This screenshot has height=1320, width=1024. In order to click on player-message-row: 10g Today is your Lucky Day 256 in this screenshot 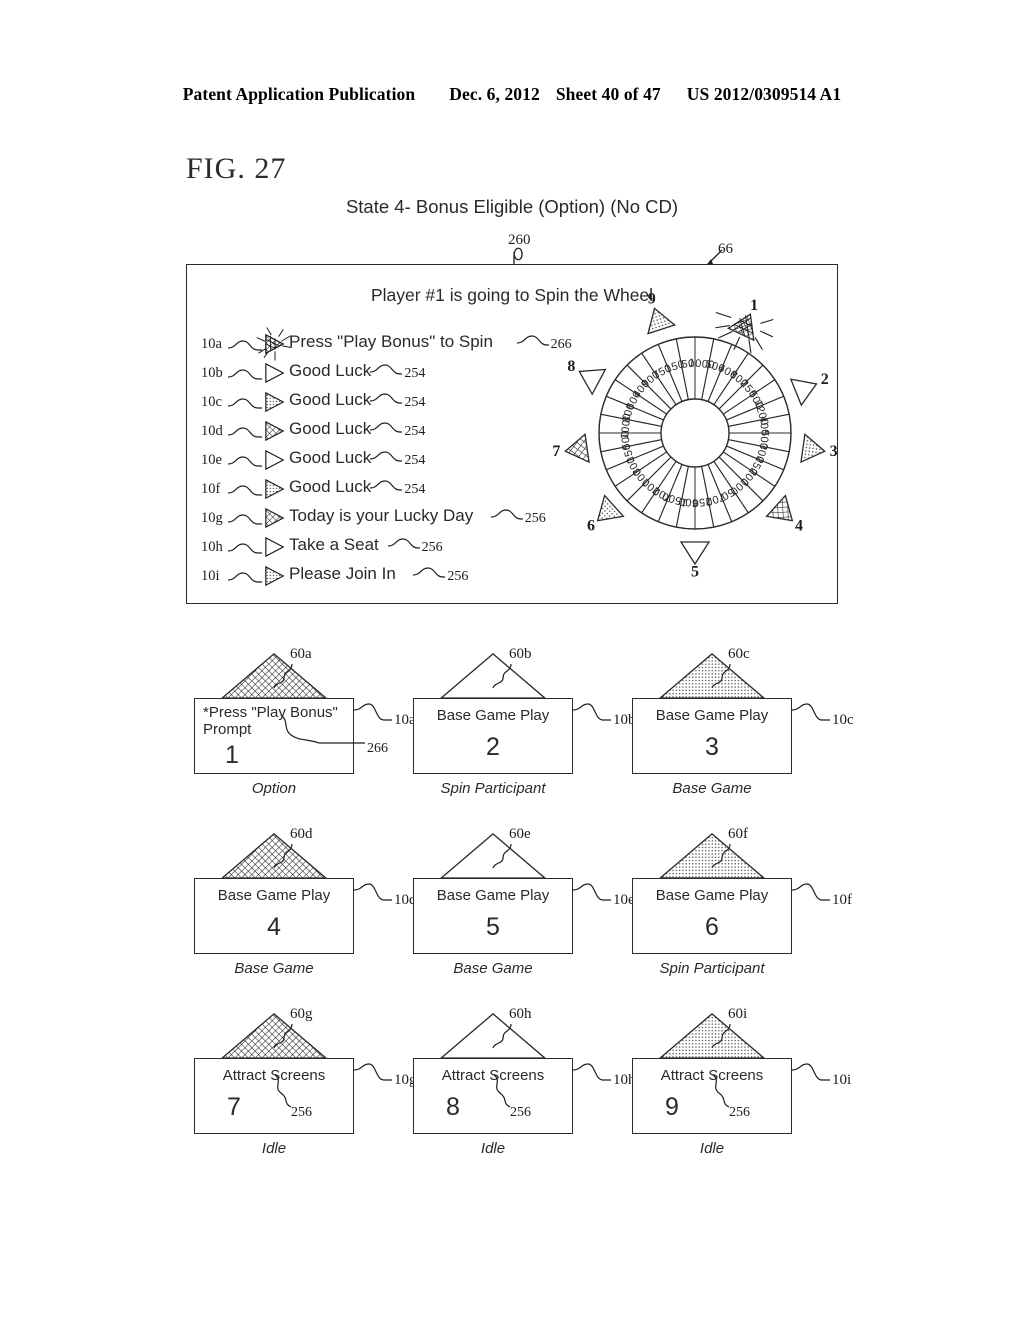, I will do `click(401, 517)`.